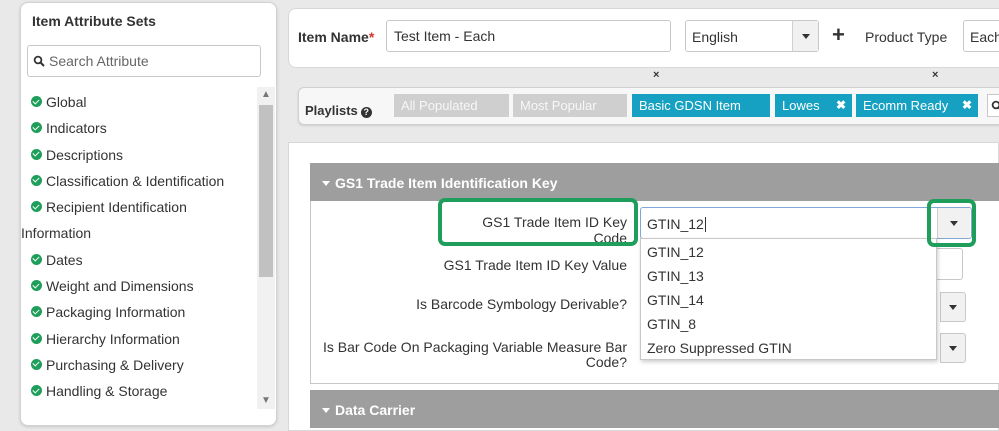 Image resolution: width=999 pixels, height=431 pixels. Describe the element at coordinates (719, 348) in the screenshot. I see `dropdown-option: Zero Suppressed GTIN` at that location.